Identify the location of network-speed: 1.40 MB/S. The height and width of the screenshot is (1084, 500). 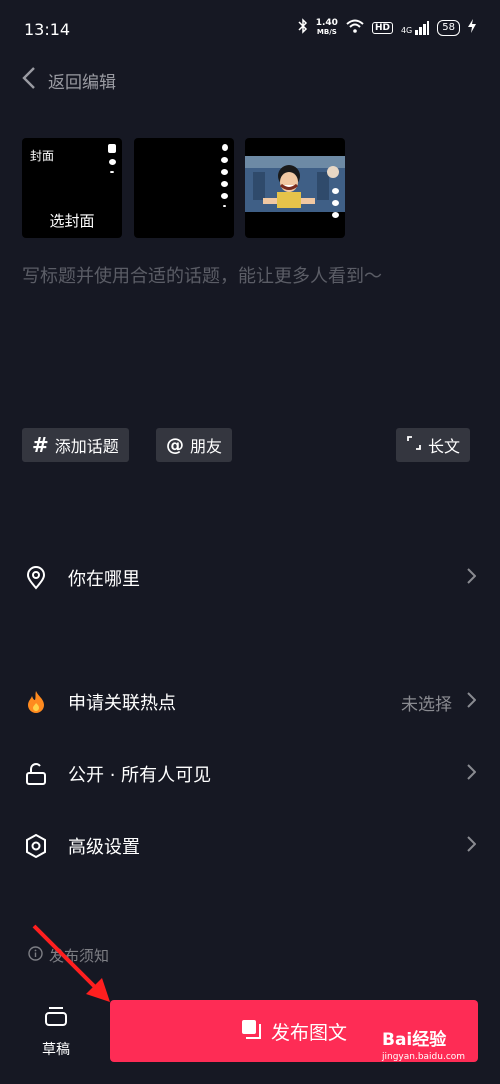
(326, 27).